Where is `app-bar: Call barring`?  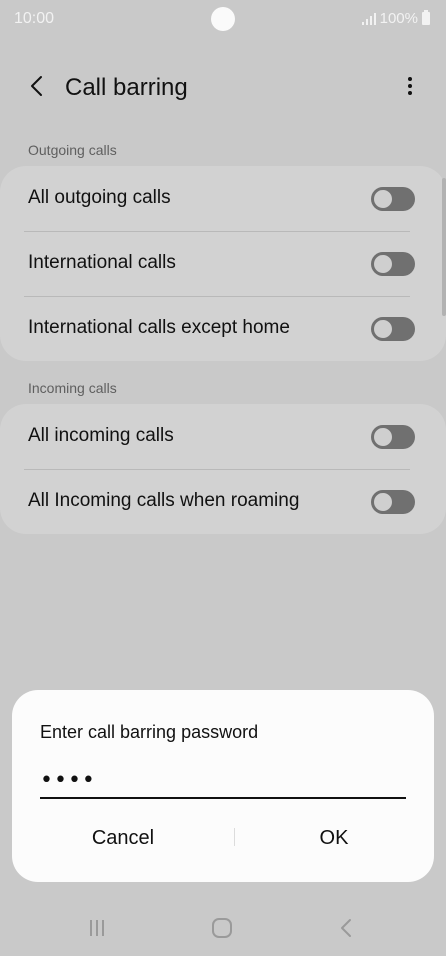
app-bar: Call barring is located at coordinates (223, 88).